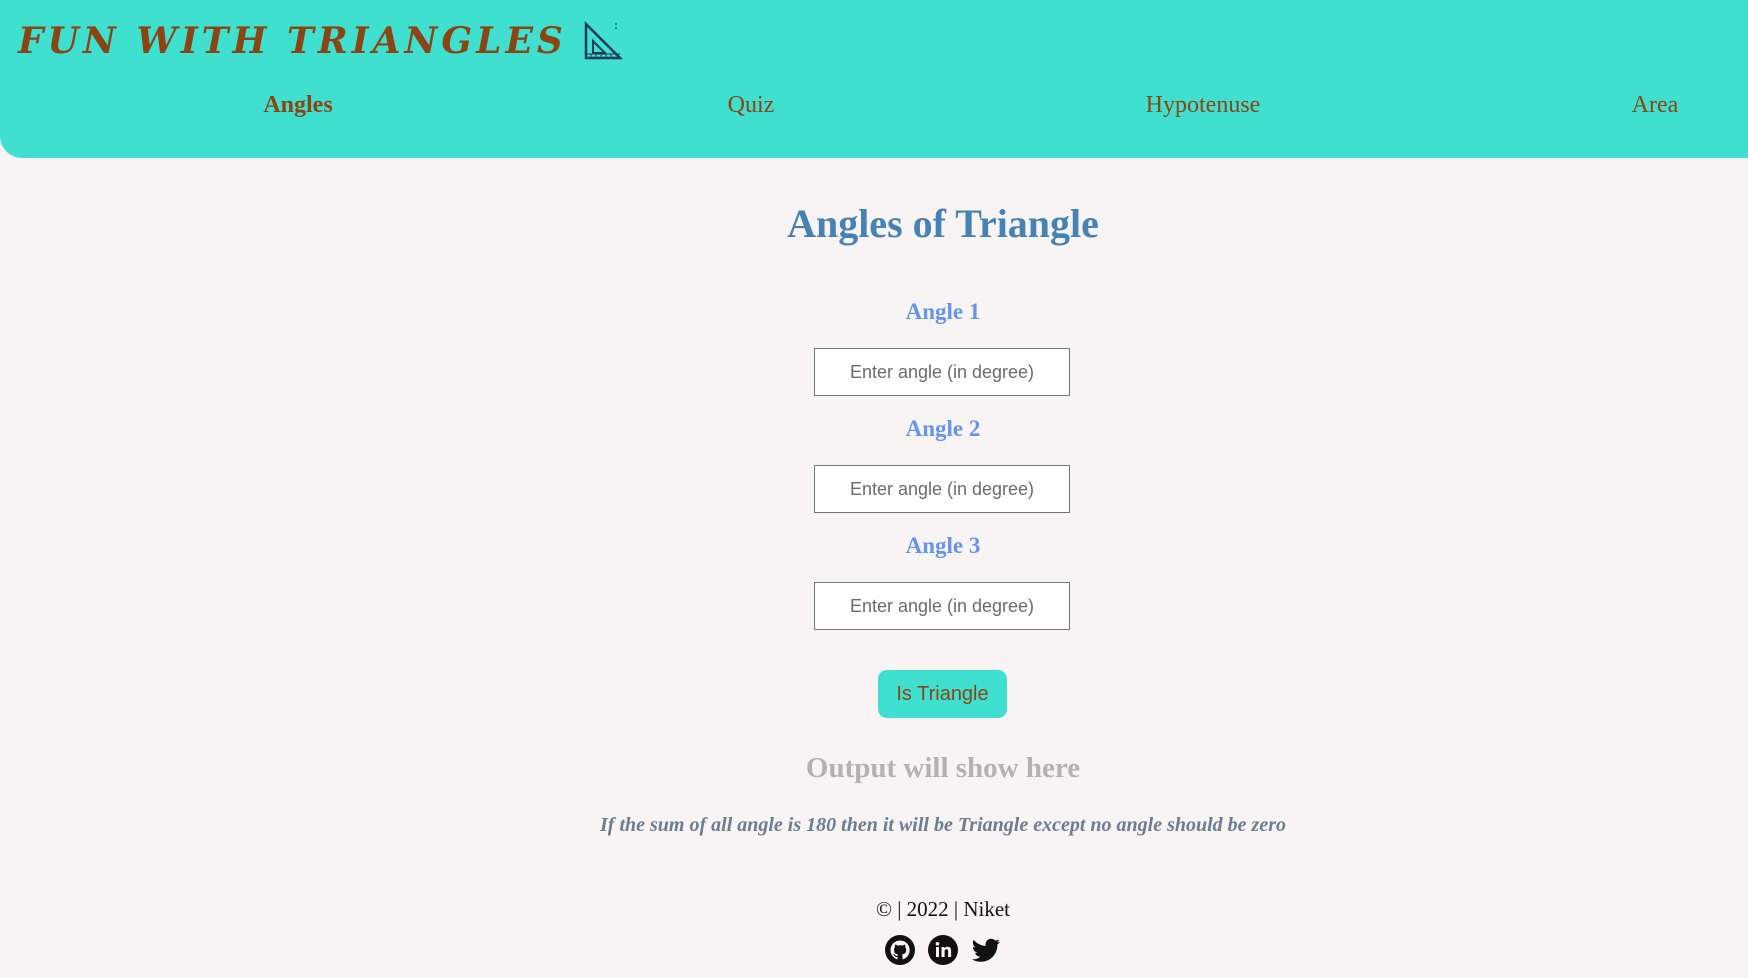  What do you see at coordinates (603, 40) in the screenshot?
I see `set-square-icon` at bounding box center [603, 40].